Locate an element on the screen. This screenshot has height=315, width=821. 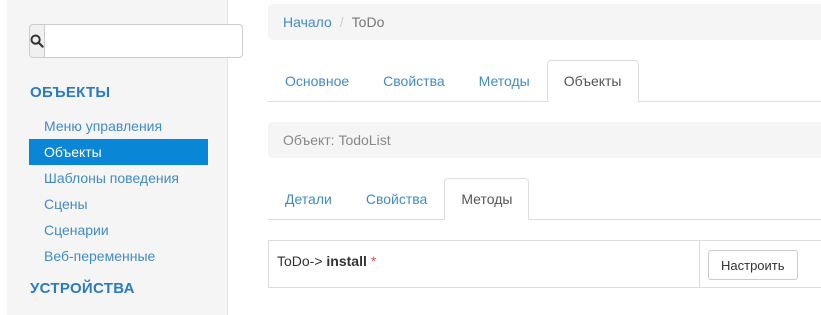
tab-objects: Объекты is located at coordinates (592, 81).